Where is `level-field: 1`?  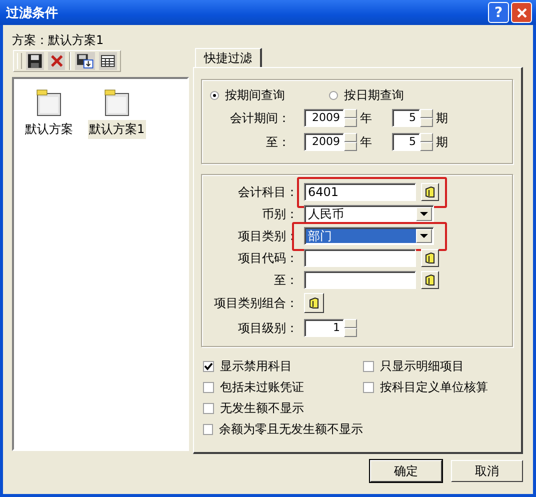 level-field: 1 is located at coordinates (324, 328).